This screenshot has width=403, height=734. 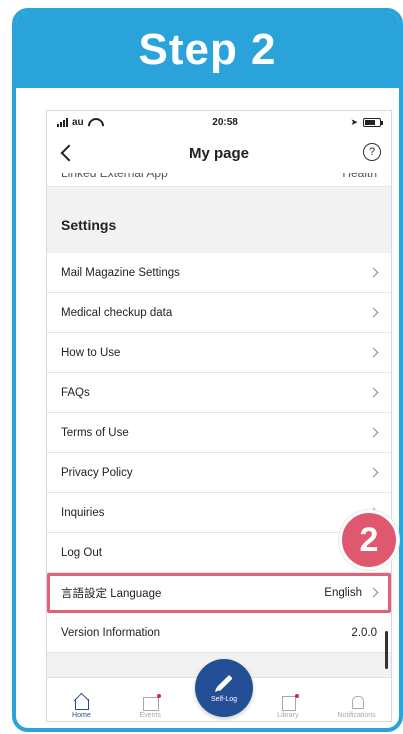 What do you see at coordinates (111, 593) in the screenshot?
I see `menu-item-label: 言語設定 Language` at bounding box center [111, 593].